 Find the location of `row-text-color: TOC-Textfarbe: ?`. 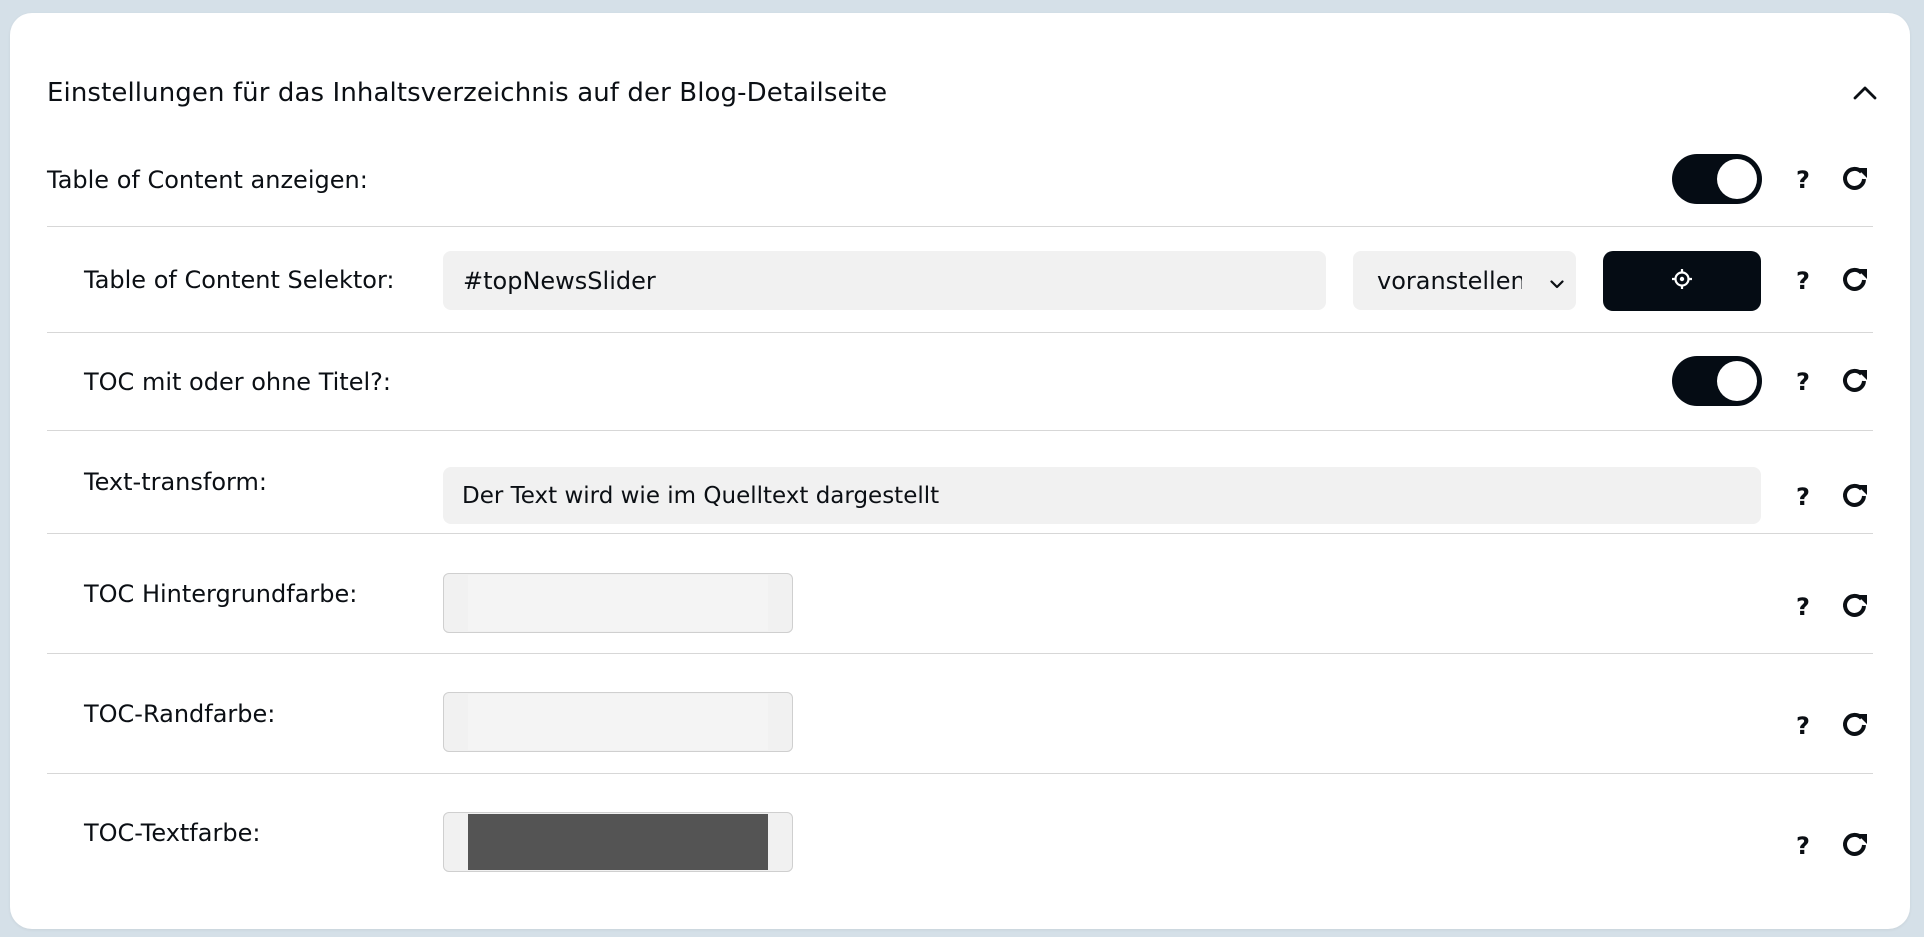

row-text-color: TOC-Textfarbe: ? is located at coordinates (960, 833).